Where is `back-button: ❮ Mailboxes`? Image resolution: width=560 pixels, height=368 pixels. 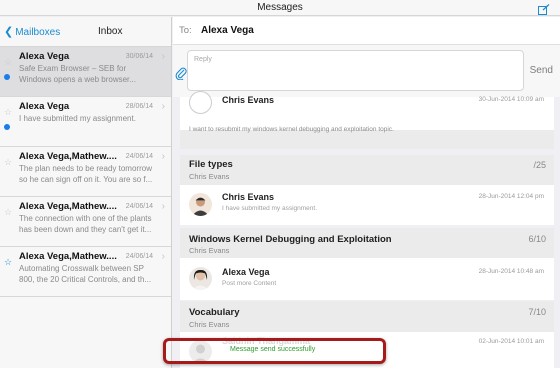
back-button: ❮ Mailboxes is located at coordinates (32, 31).